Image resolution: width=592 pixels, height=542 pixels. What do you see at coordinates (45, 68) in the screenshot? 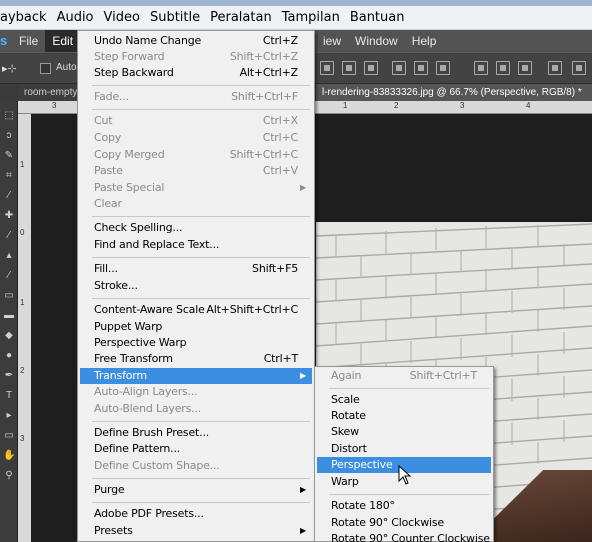
I see `auto-select-checkbox` at bounding box center [45, 68].